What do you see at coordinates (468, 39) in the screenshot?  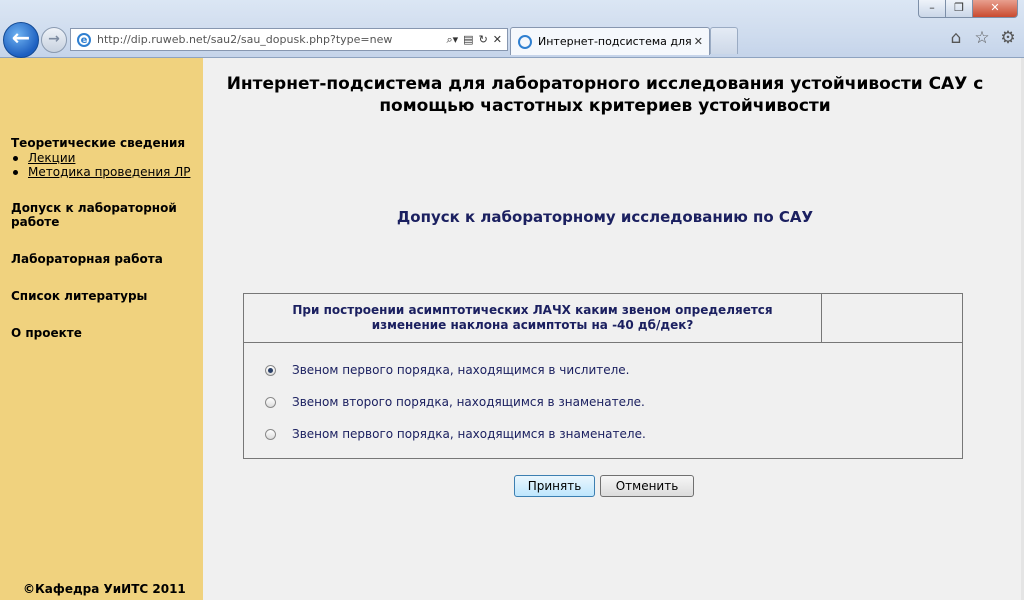 I see `compatibility-icon: ▤` at bounding box center [468, 39].